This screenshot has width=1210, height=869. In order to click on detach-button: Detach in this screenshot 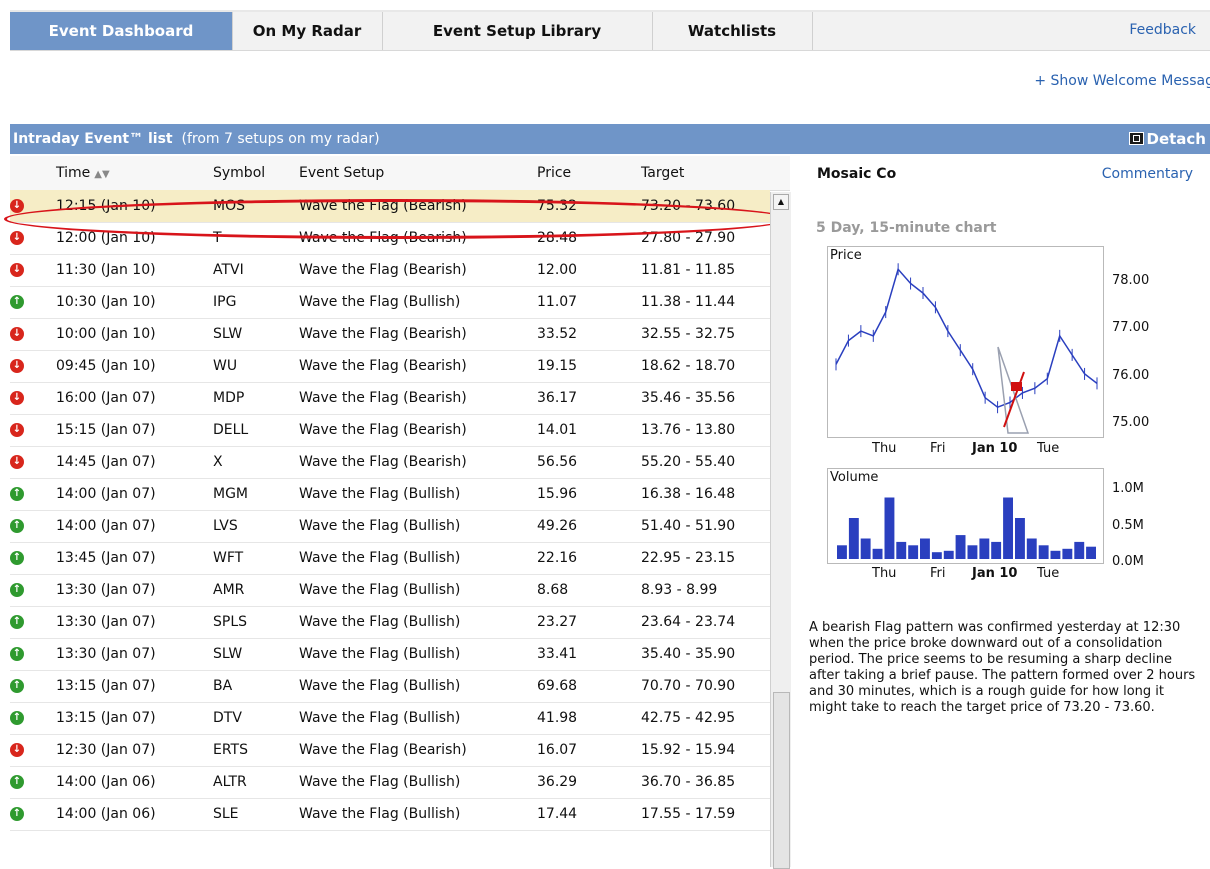, I will do `click(1167, 139)`.